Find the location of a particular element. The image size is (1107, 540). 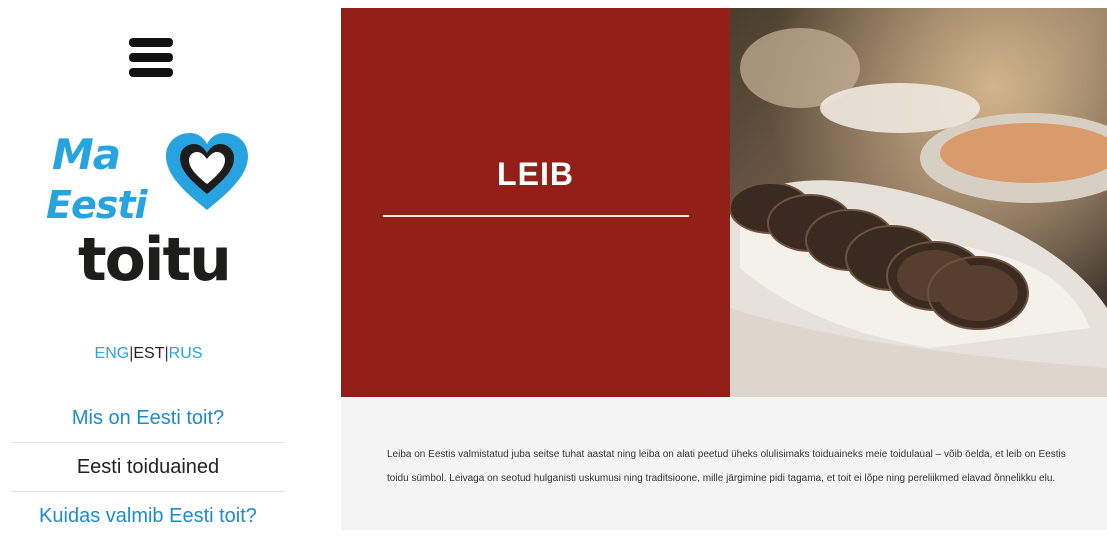

heart-icon is located at coordinates (207, 171).